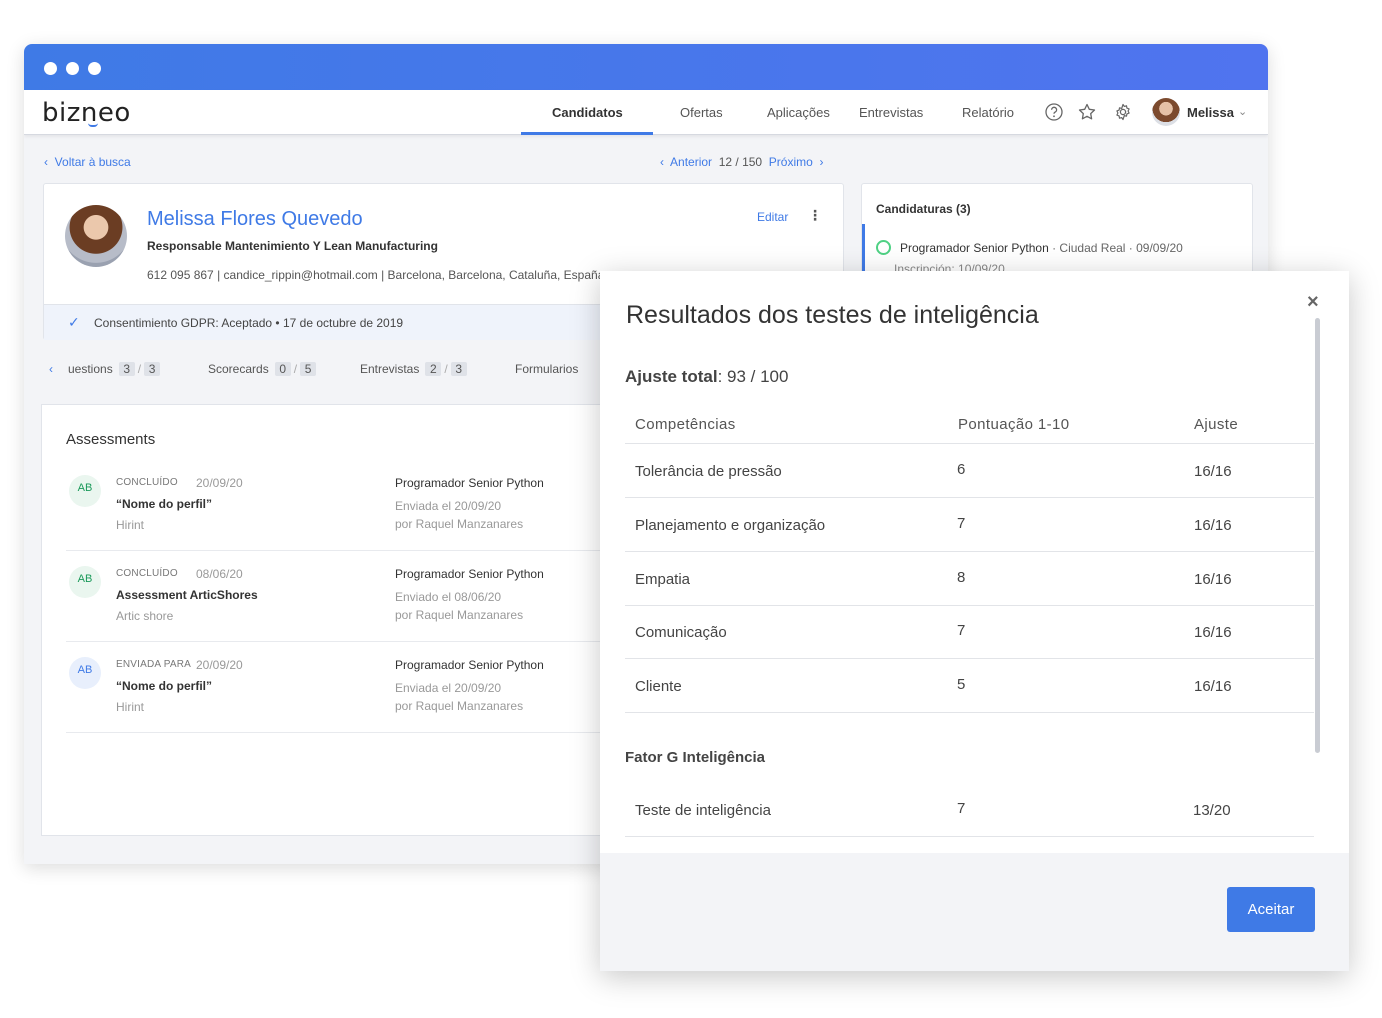 Image resolution: width=1382 pixels, height=1018 pixels. What do you see at coordinates (187, 595) in the screenshot?
I see `assessment-name: Assessment ArticShores` at bounding box center [187, 595].